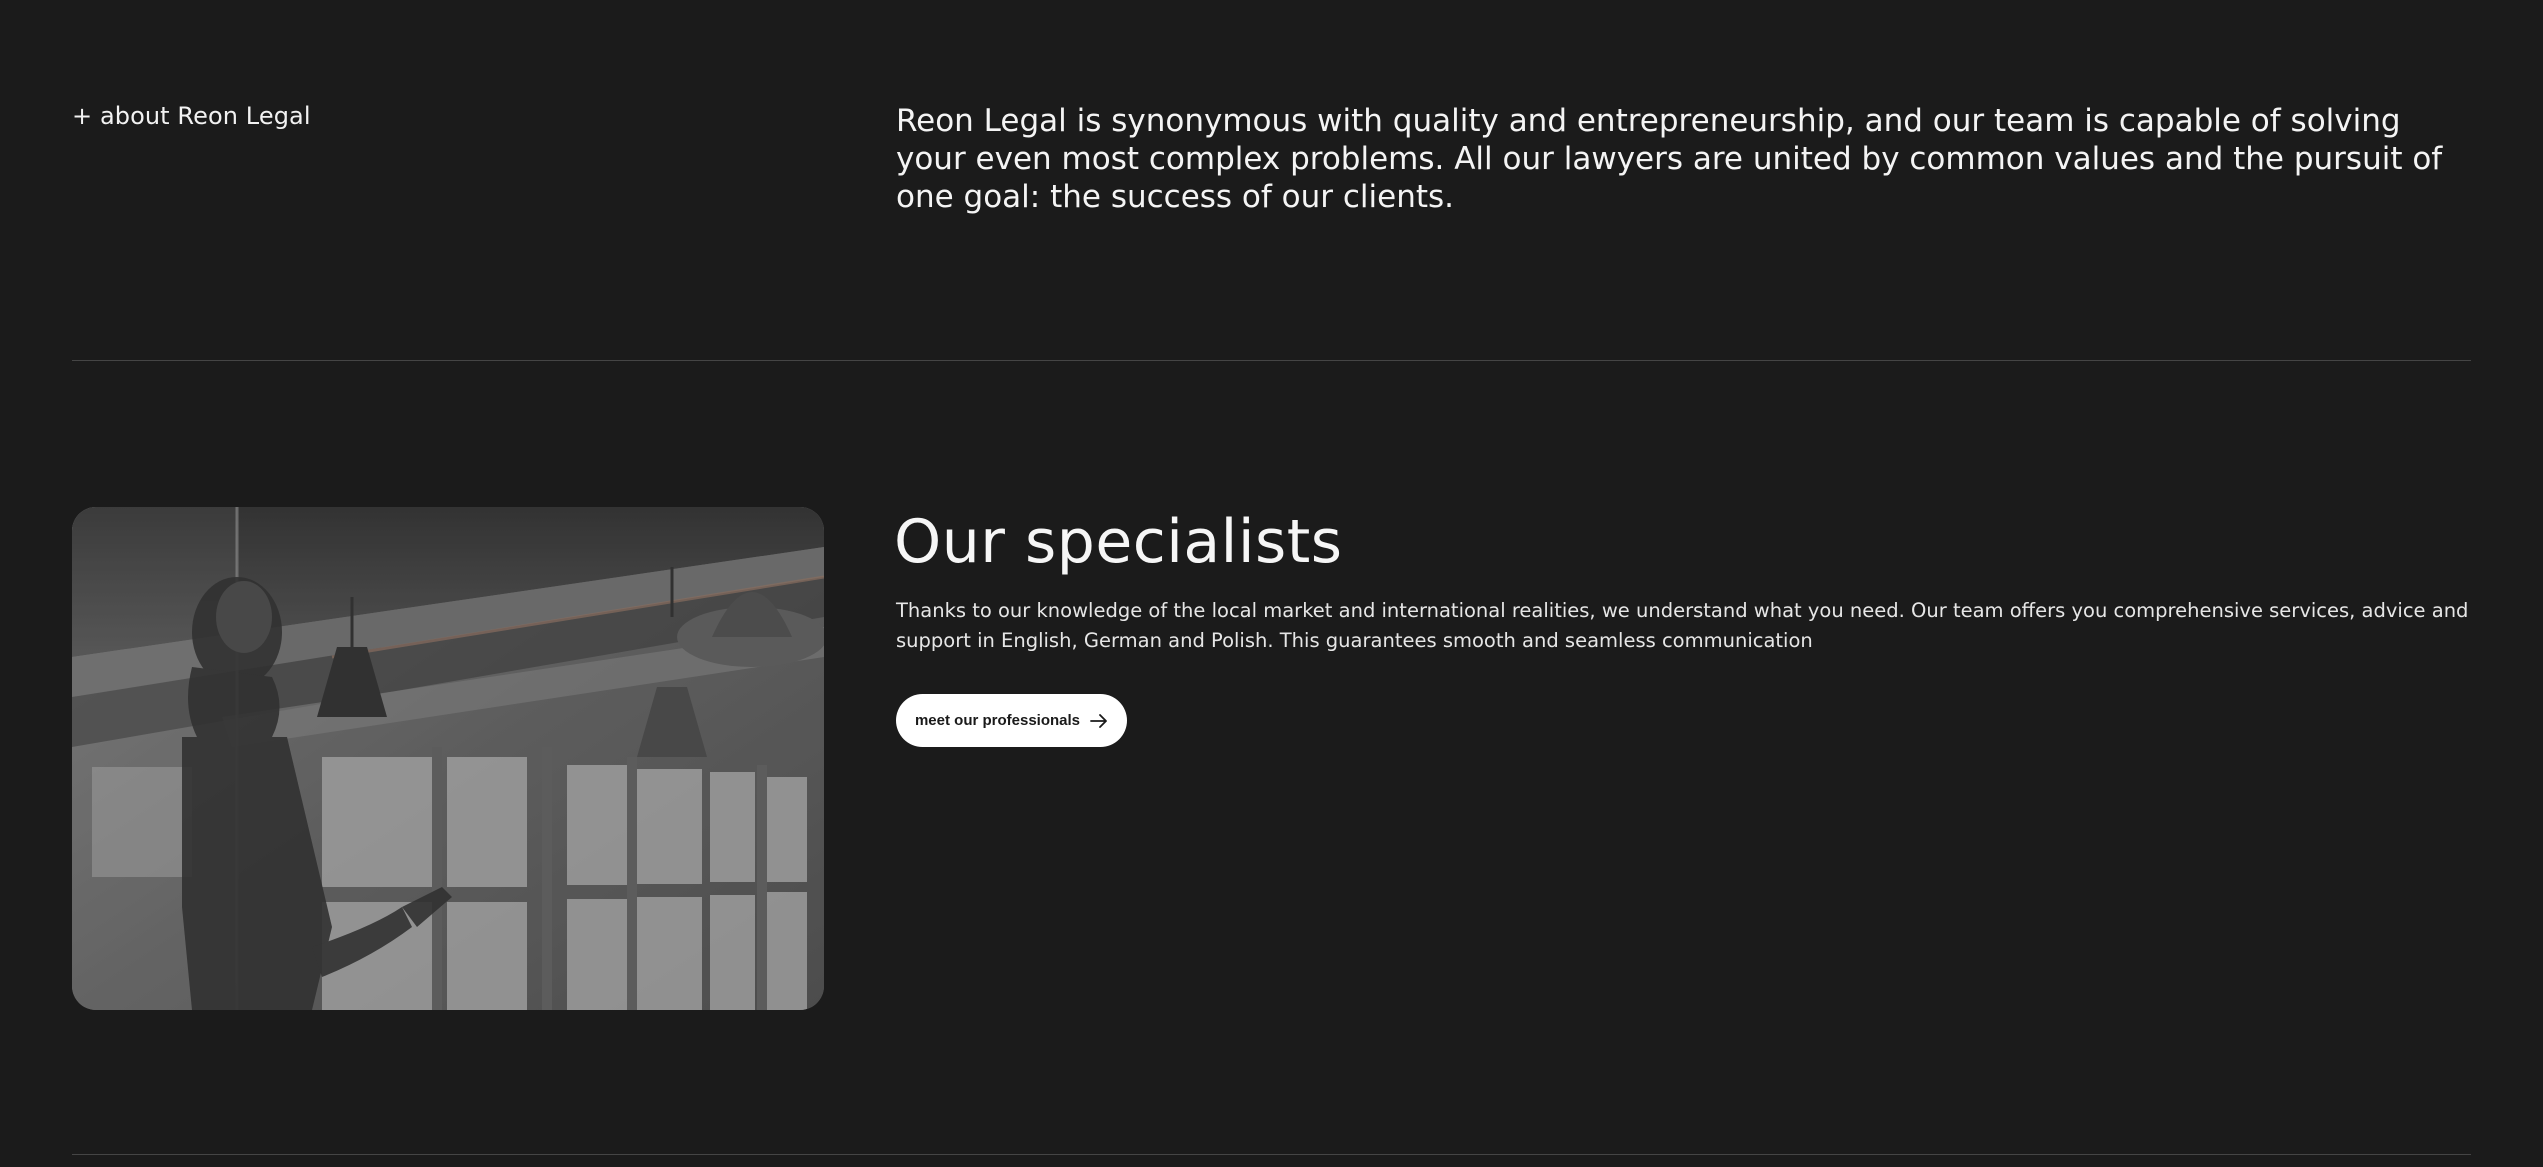  What do you see at coordinates (997, 720) in the screenshot?
I see `meet-professionals-label: meet our professionals` at bounding box center [997, 720].